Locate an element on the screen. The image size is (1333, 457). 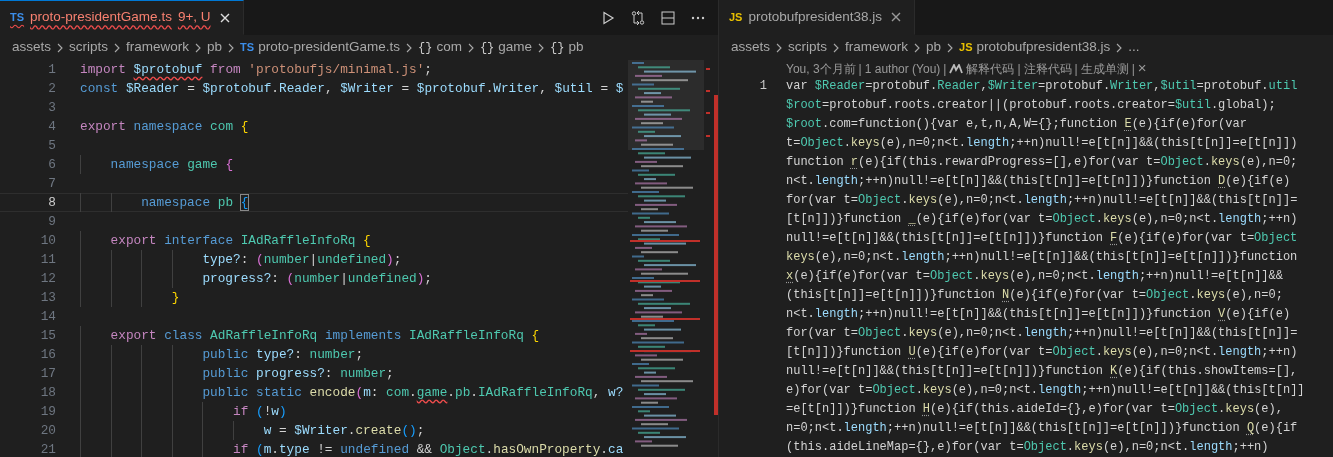
codelens-link: 生成单测 is located at coordinates (1104, 68).